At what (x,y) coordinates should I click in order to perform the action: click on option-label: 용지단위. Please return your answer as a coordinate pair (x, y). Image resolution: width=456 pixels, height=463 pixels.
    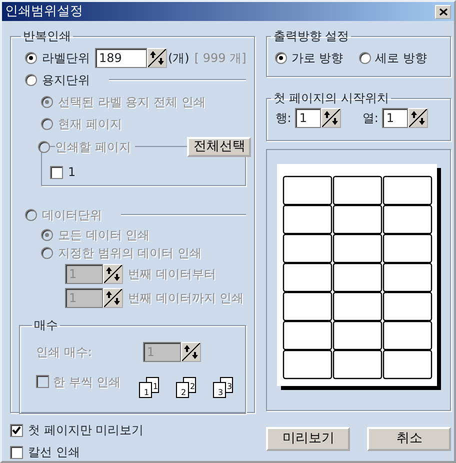
    Looking at the image, I should click on (66, 81).